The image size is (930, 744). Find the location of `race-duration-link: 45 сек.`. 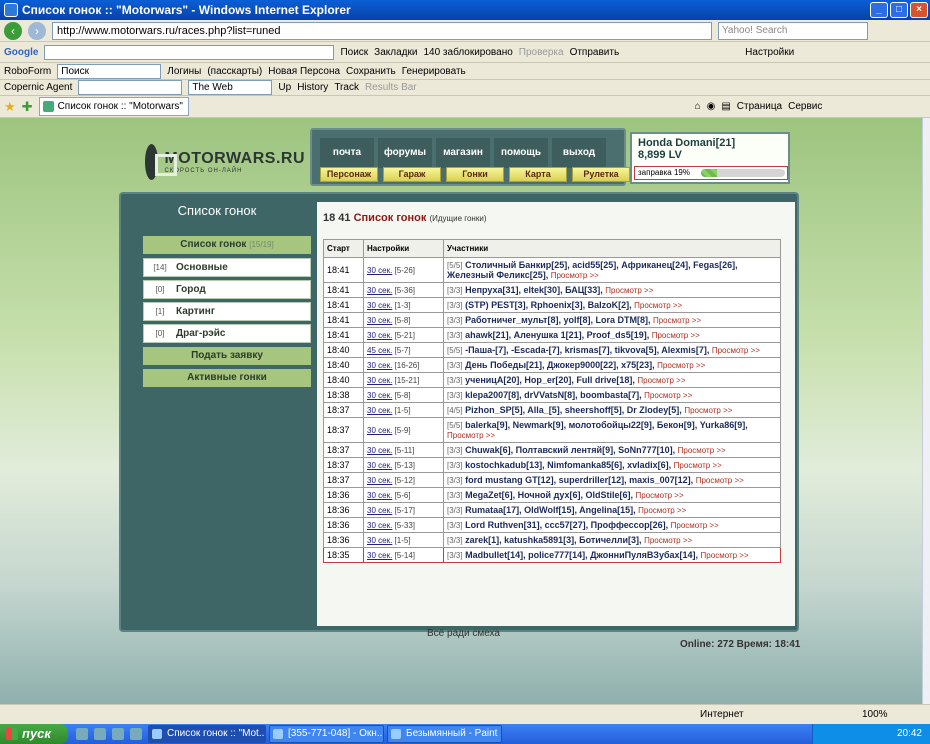

race-duration-link: 45 сек. is located at coordinates (379, 350).